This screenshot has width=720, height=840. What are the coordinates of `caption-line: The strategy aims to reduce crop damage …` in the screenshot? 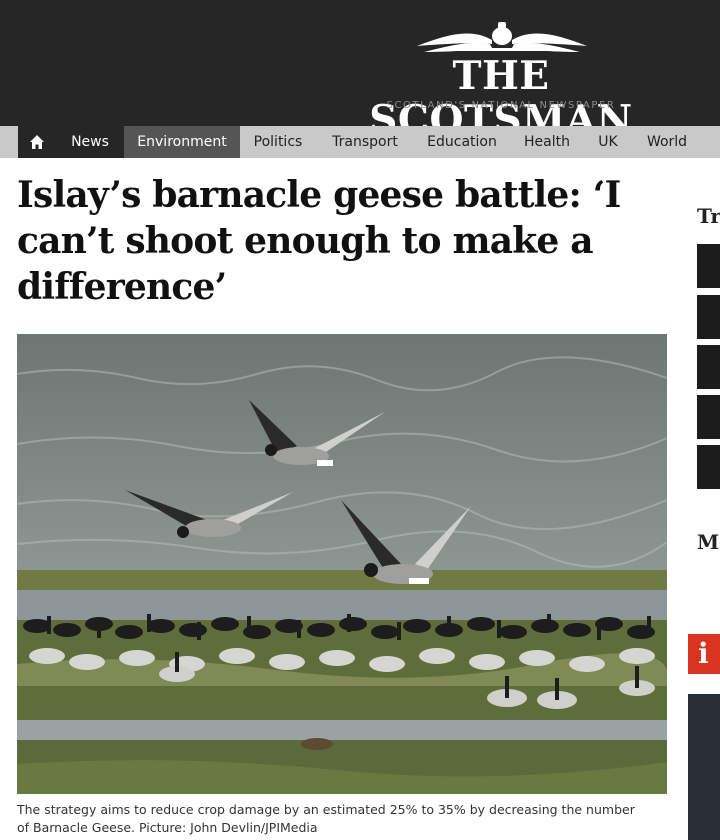 It's located at (326, 809).